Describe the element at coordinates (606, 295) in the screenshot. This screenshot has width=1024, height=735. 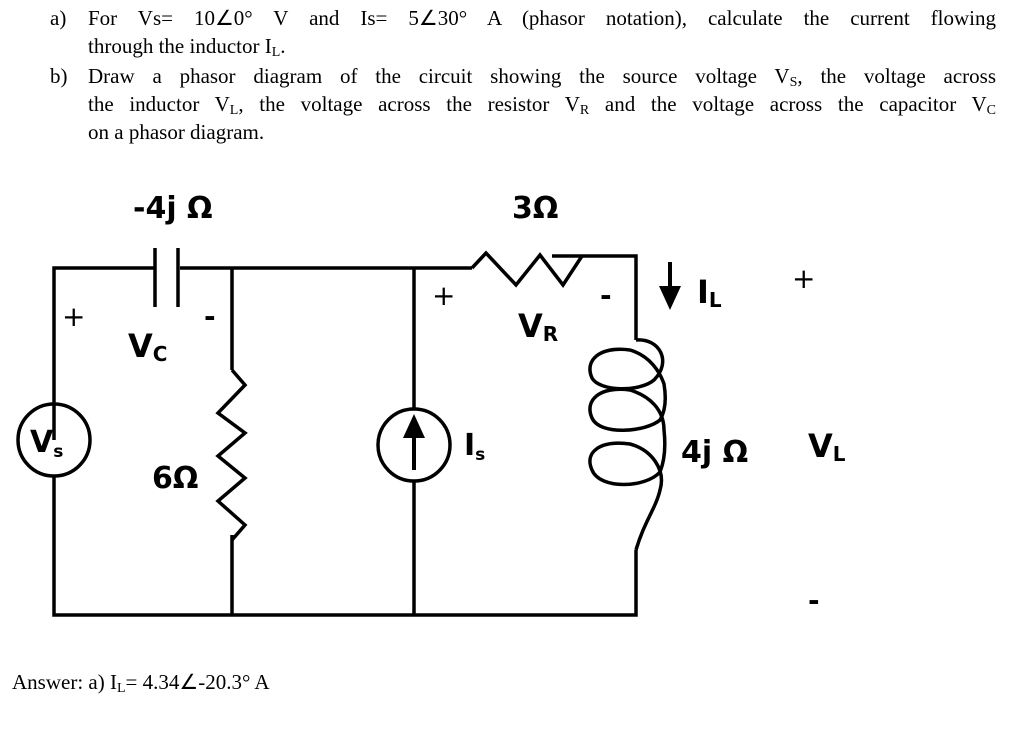
I see `resistor-minus-sign: -` at that location.